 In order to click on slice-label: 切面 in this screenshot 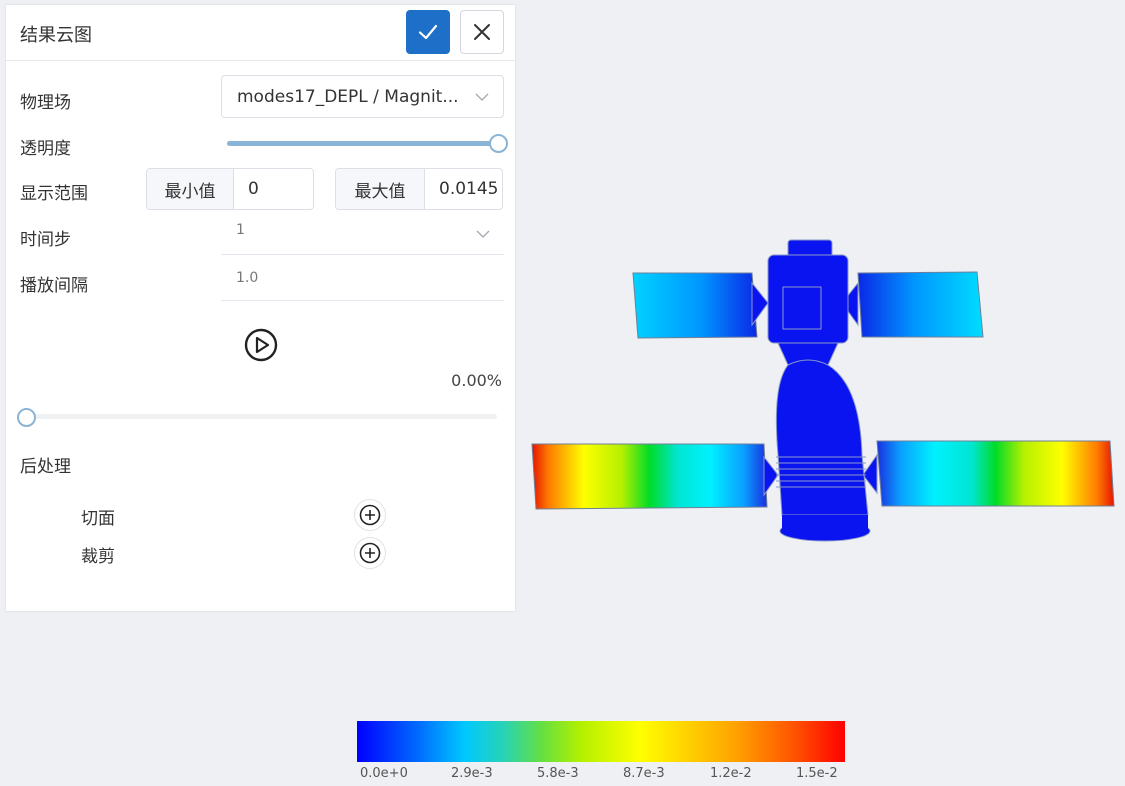, I will do `click(98, 519)`.